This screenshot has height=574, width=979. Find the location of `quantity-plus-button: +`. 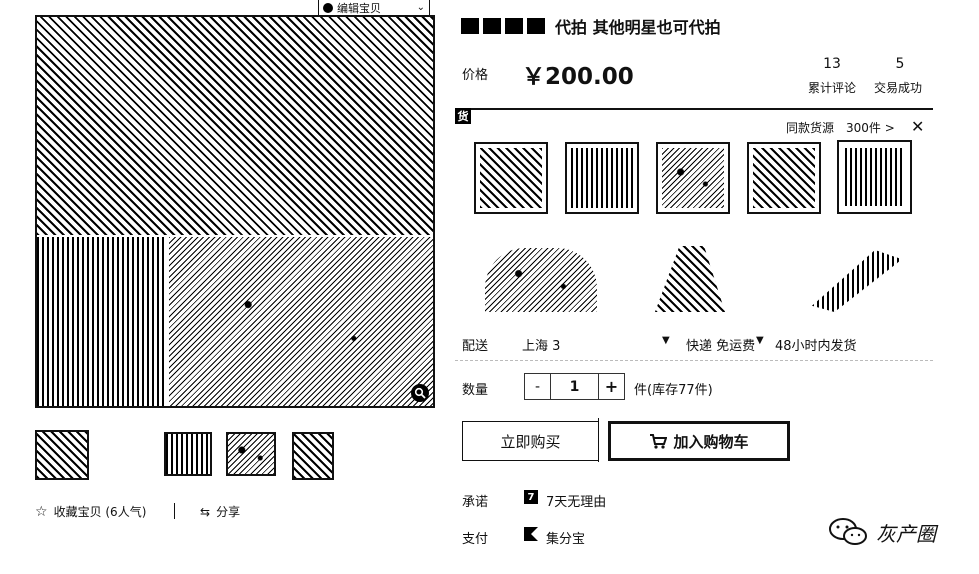

quantity-plus-button: + is located at coordinates (611, 386).